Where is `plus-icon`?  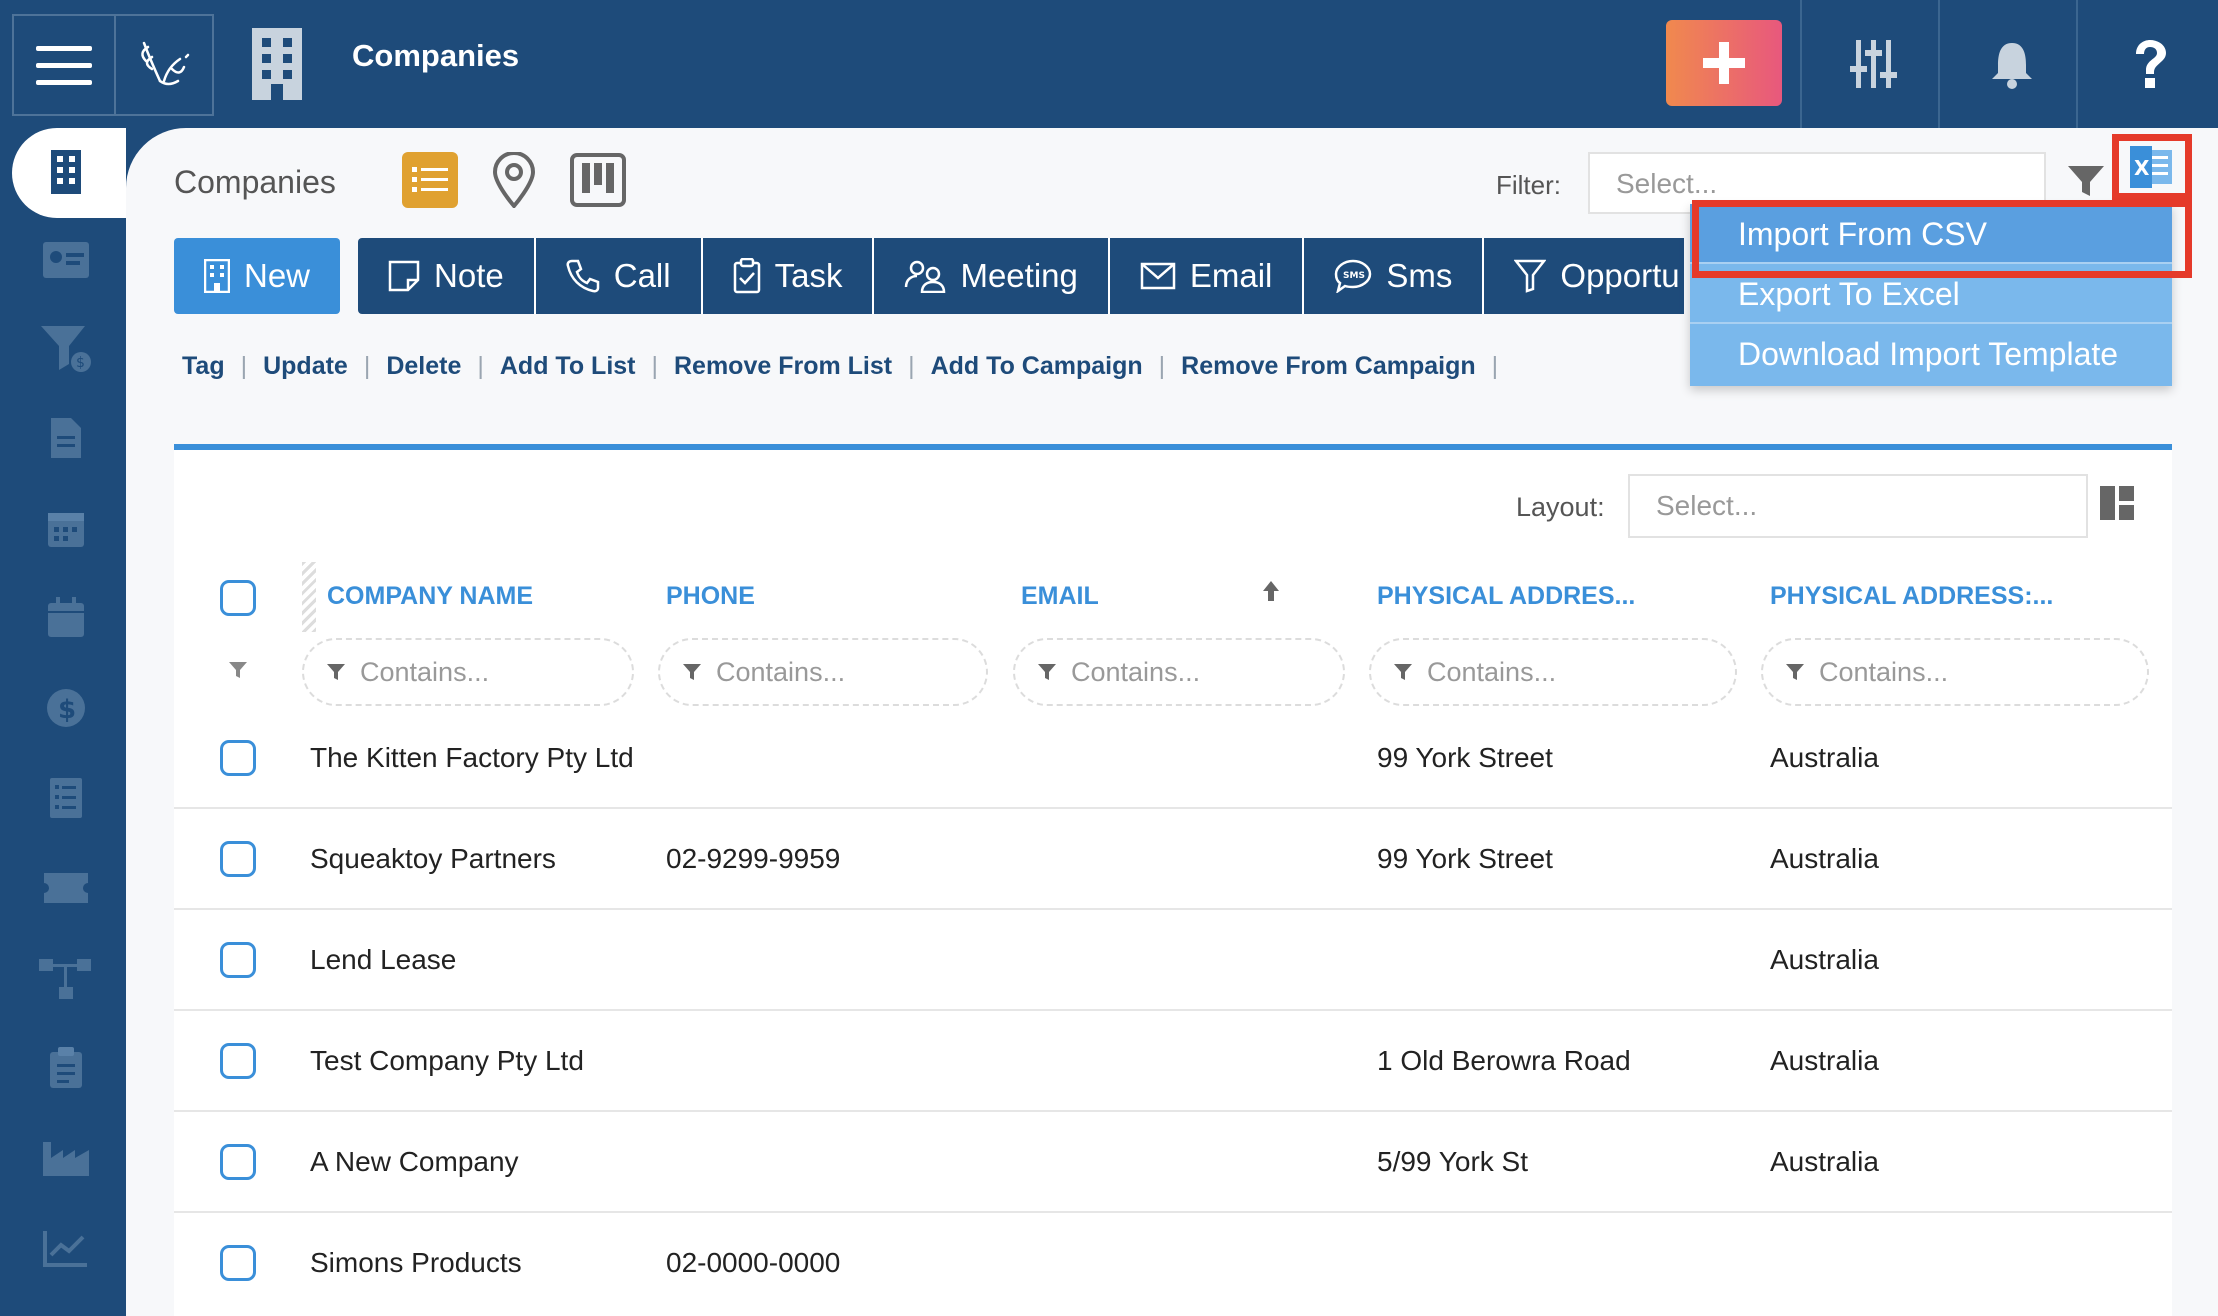
plus-icon is located at coordinates (1724, 63).